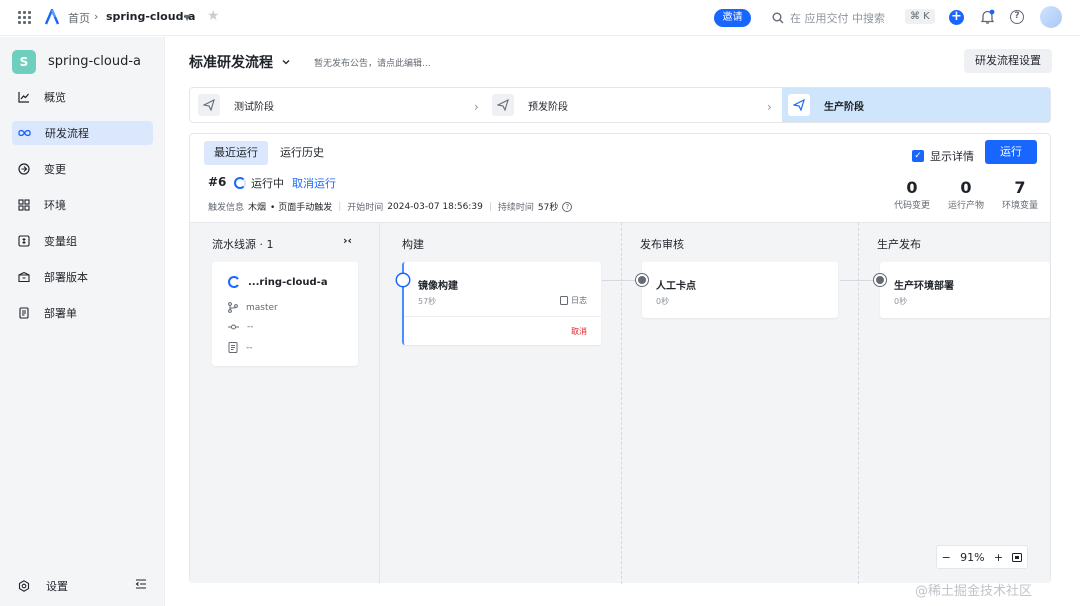 The height and width of the screenshot is (606, 1080). Describe the element at coordinates (231, 63) in the screenshot. I see `page-title-text: 标准研发流程` at that location.